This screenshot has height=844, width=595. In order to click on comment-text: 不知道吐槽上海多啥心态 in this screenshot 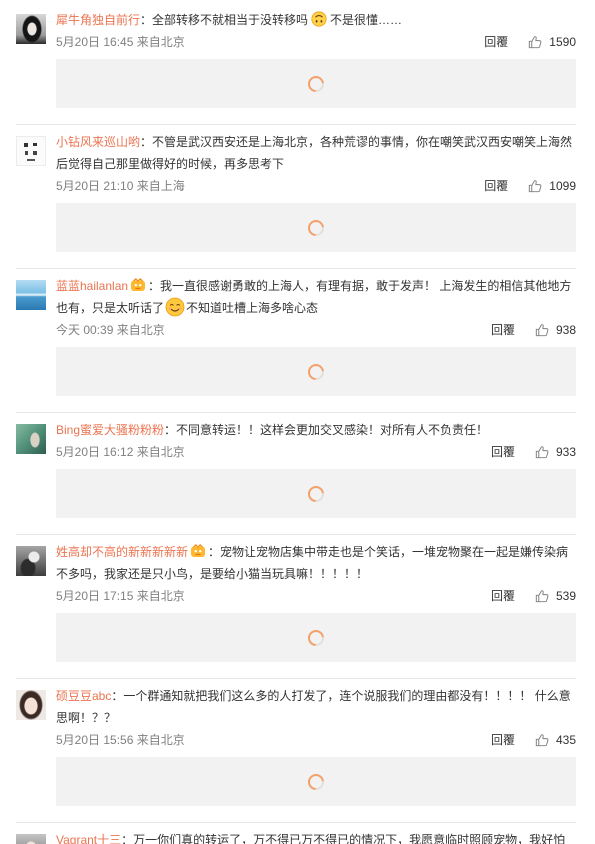, I will do `click(252, 308)`.